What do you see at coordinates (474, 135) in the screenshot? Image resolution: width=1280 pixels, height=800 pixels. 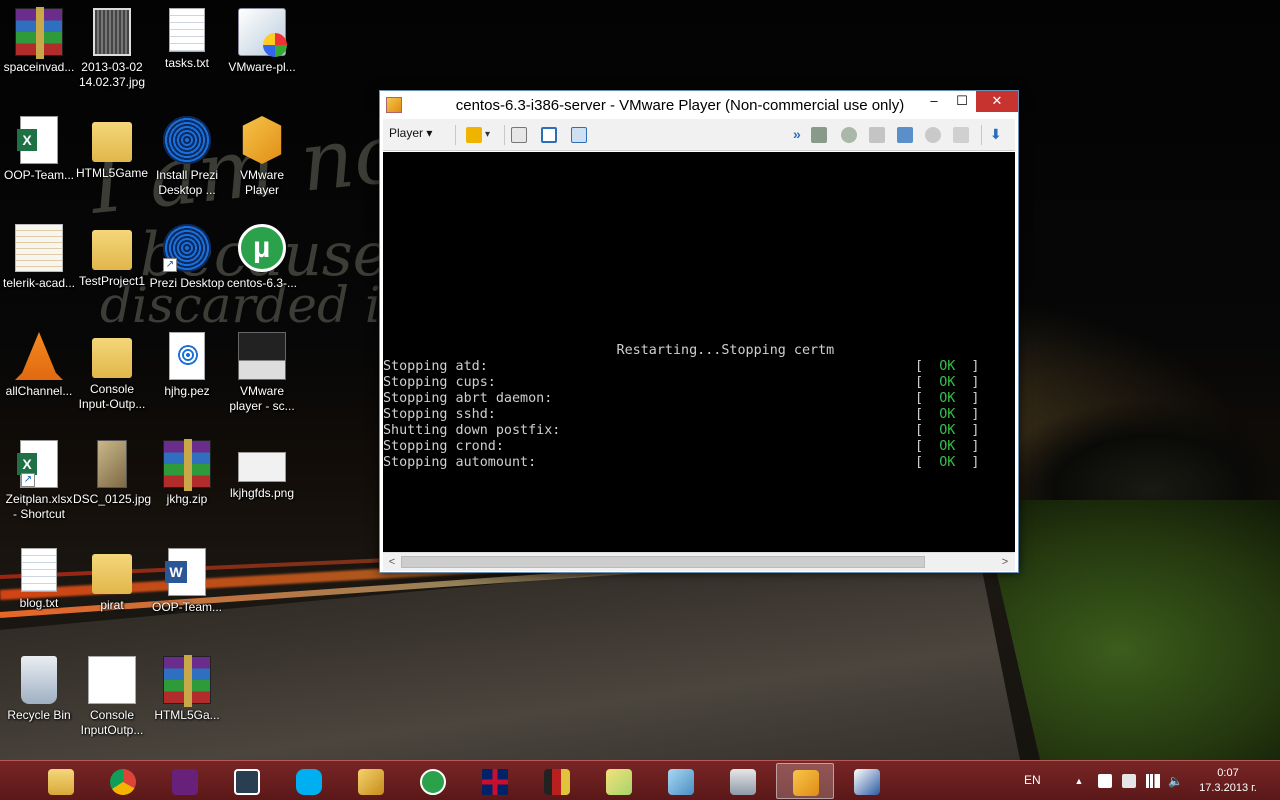 I see `pause-icon` at bounding box center [474, 135].